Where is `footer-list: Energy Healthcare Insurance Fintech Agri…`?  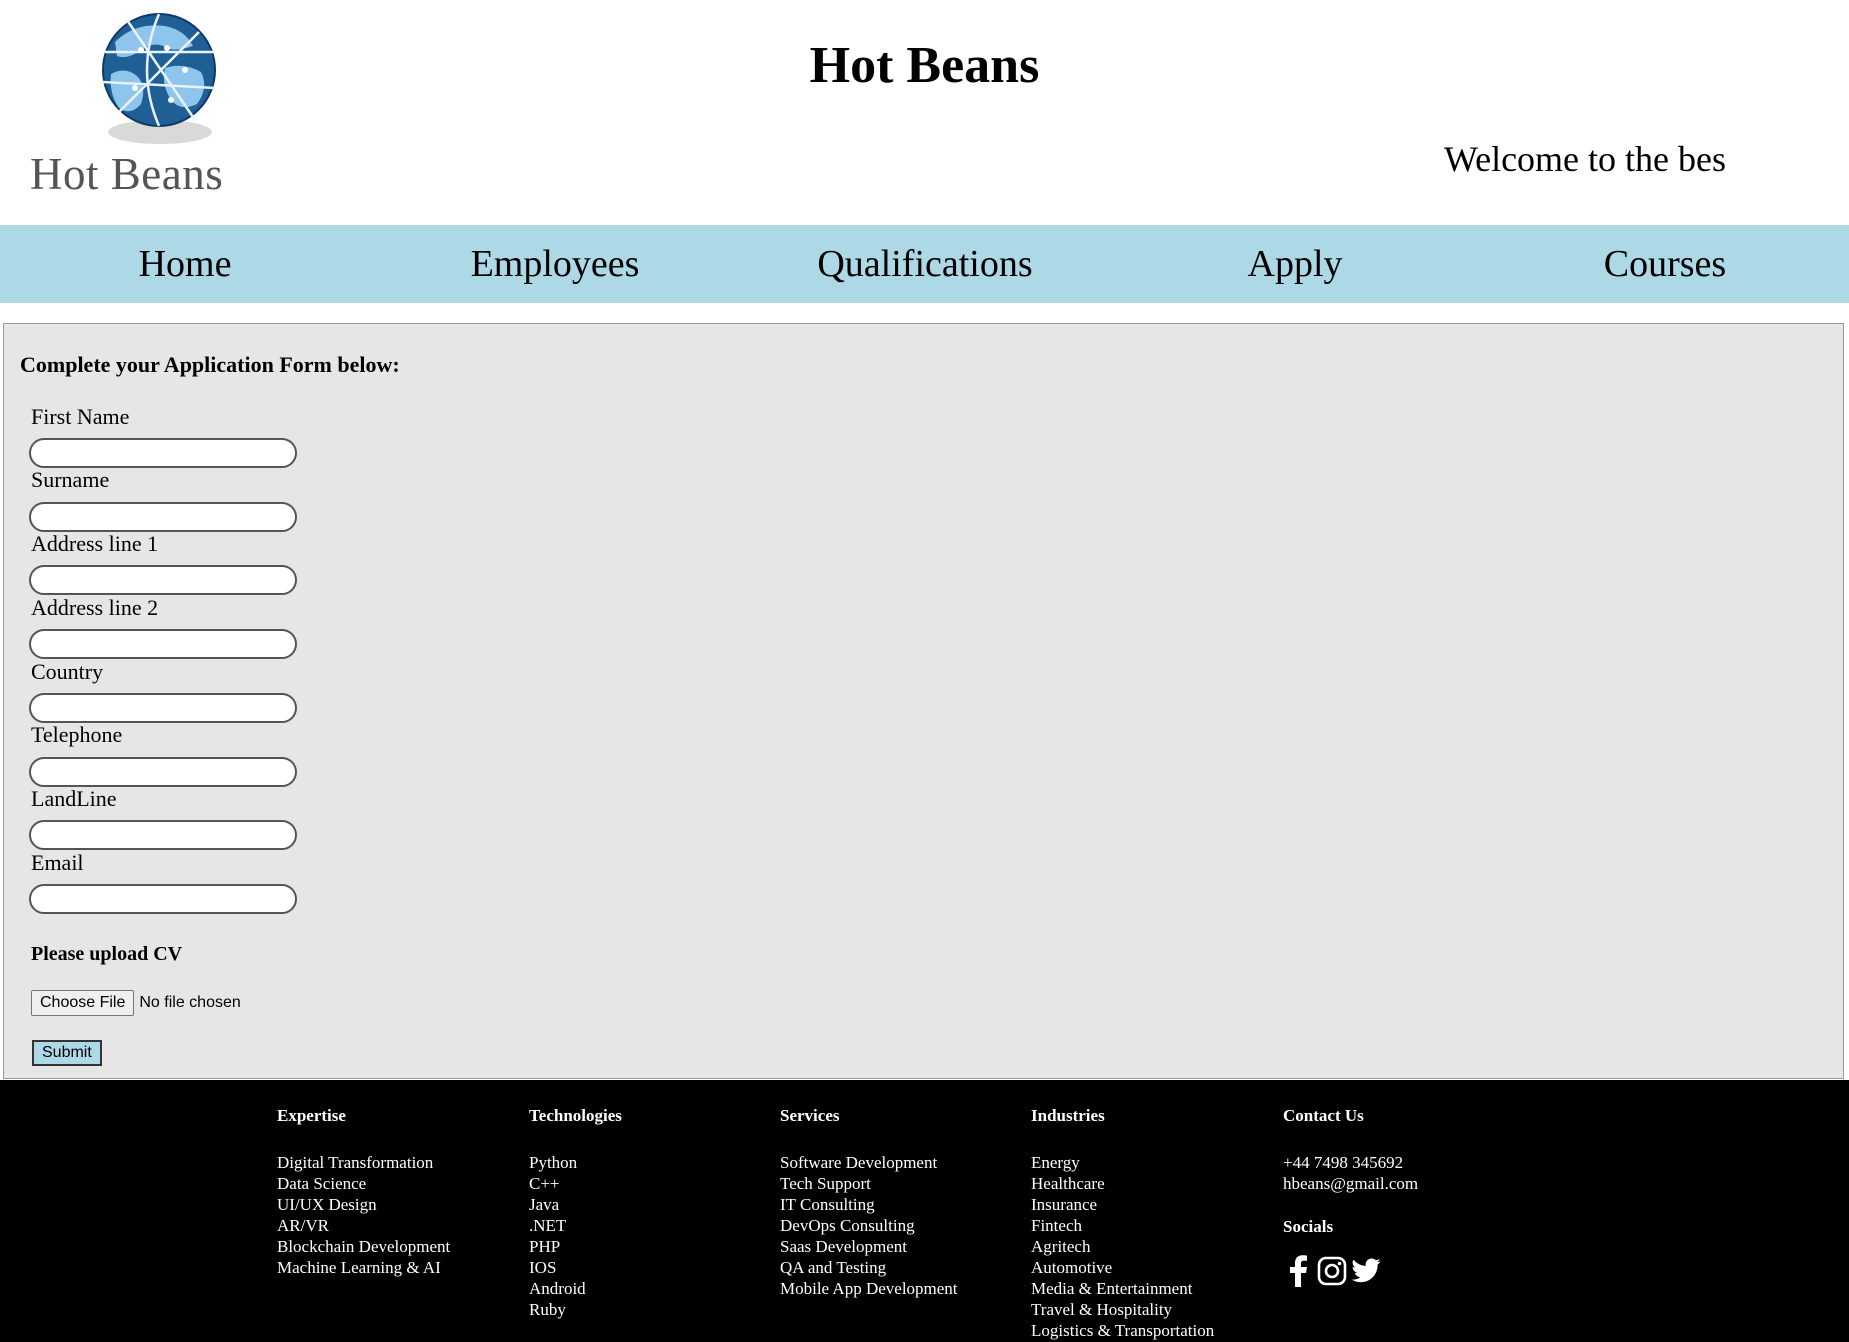
footer-list: Energy Healthcare Insurance Fintech Agri… is located at coordinates (1151, 1246).